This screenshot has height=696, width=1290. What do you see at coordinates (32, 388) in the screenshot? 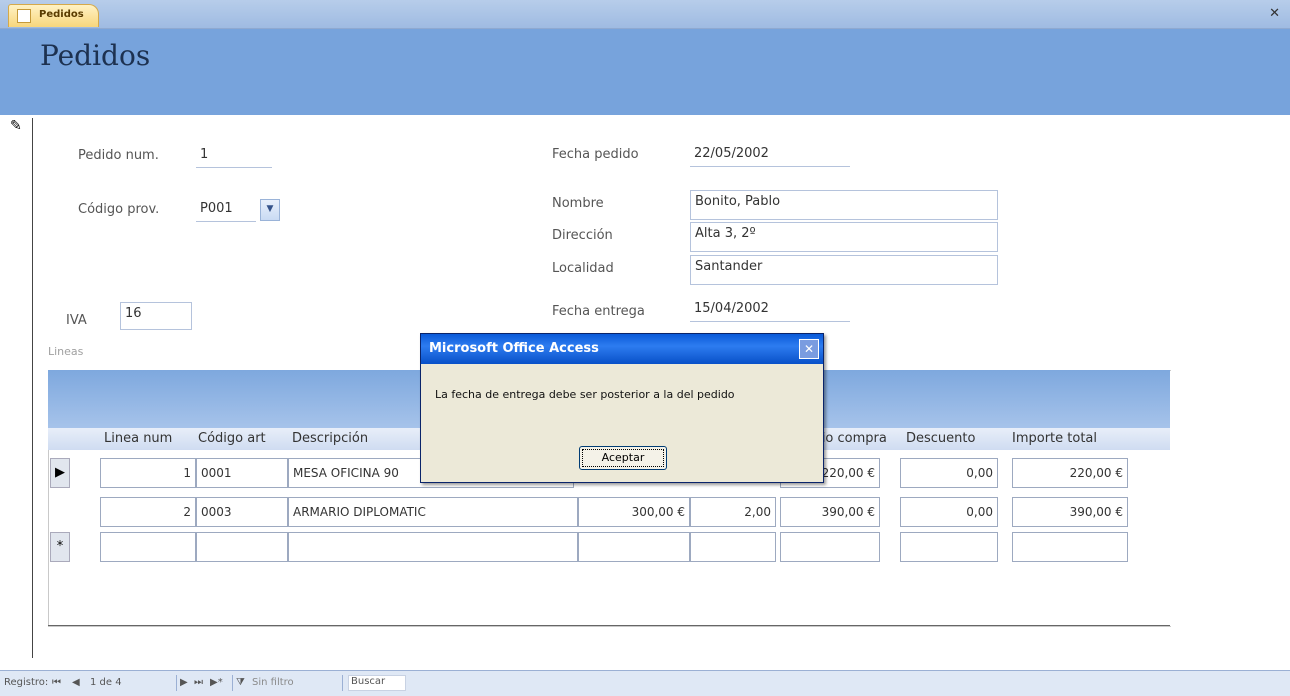
I see `record-selector-border` at bounding box center [32, 388].